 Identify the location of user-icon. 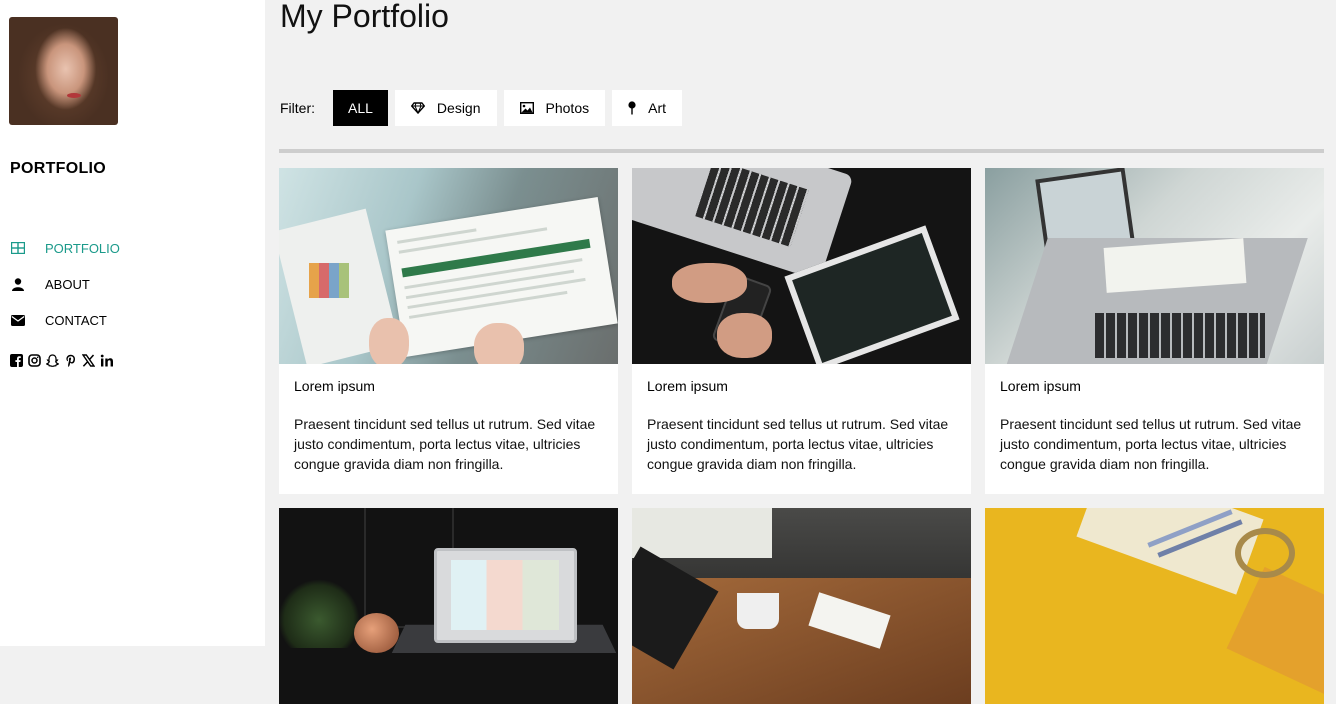
(18, 284).